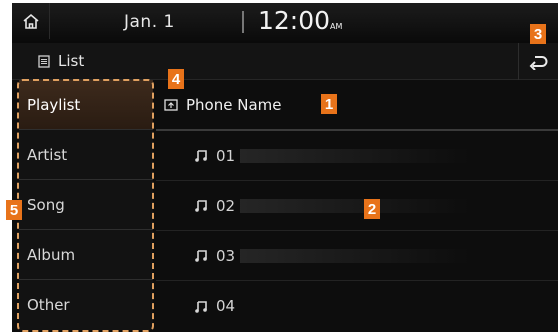  I want to click on track-label: 01, so click(226, 155).